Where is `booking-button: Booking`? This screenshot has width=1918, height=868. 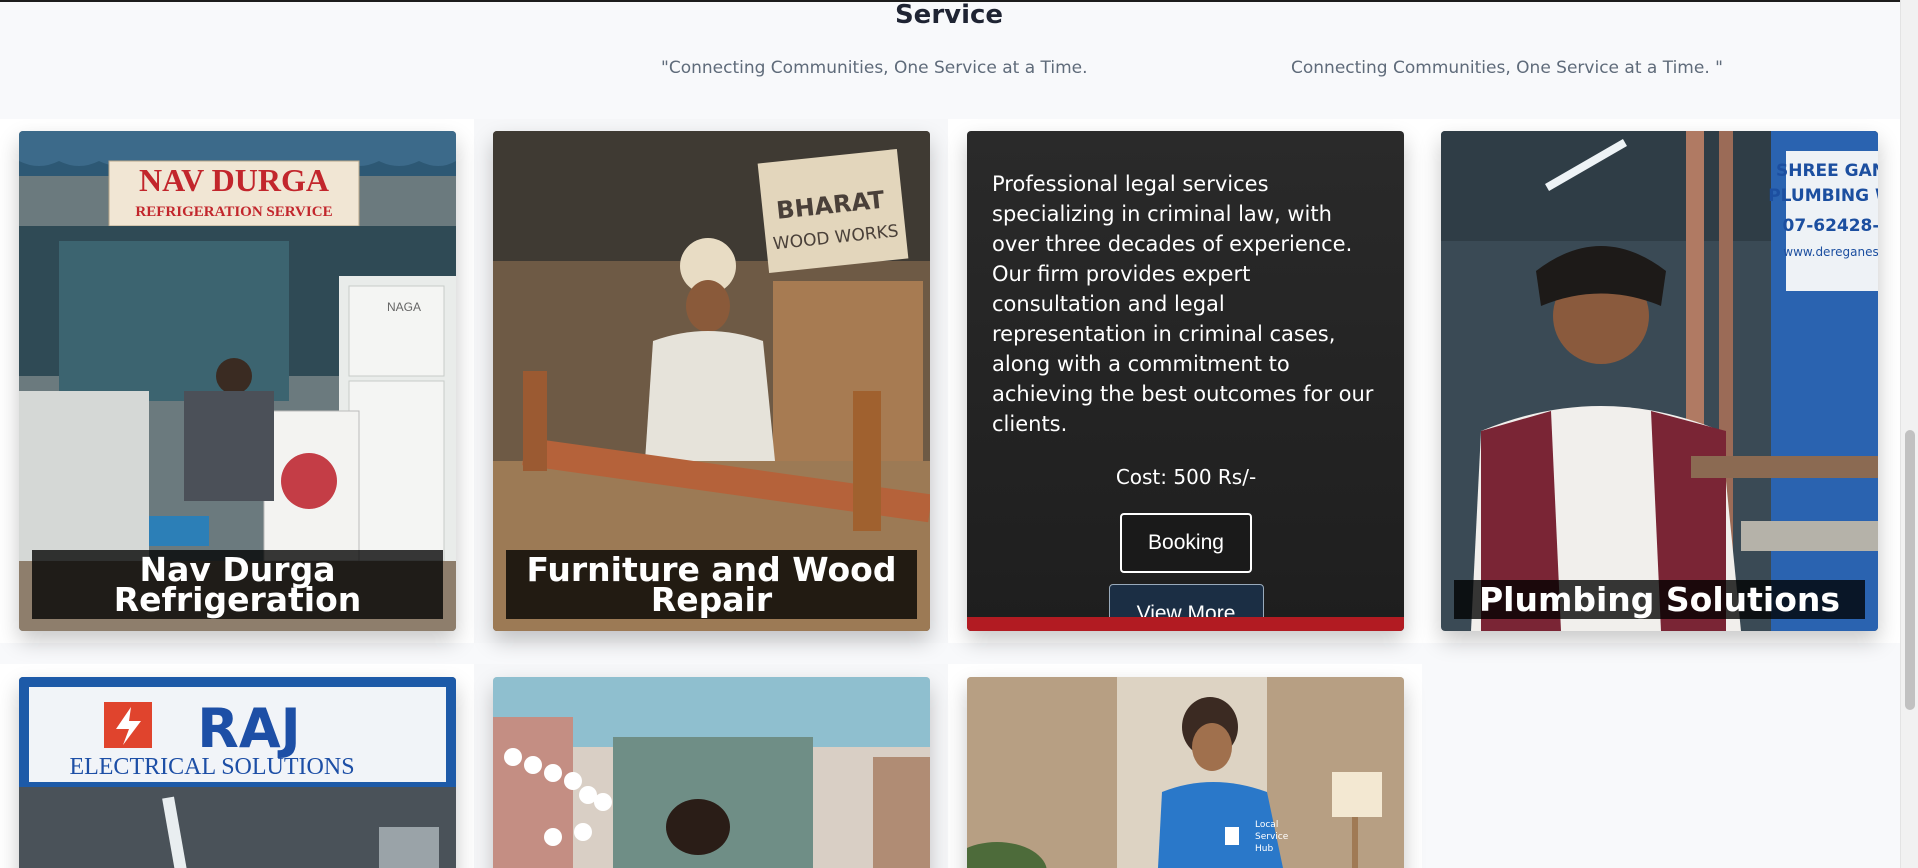
booking-button: Booking is located at coordinates (1186, 543).